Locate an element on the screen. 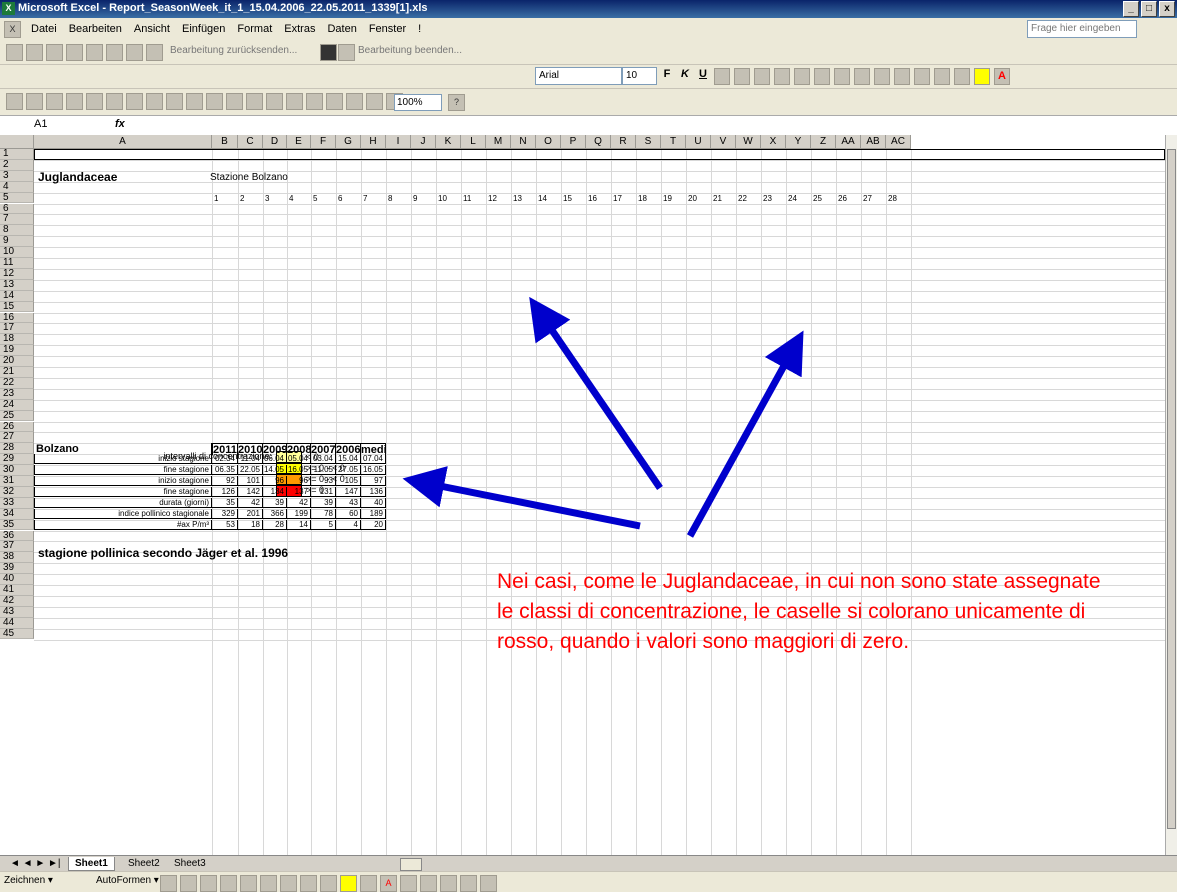  print-icon is located at coordinates (114, 101).